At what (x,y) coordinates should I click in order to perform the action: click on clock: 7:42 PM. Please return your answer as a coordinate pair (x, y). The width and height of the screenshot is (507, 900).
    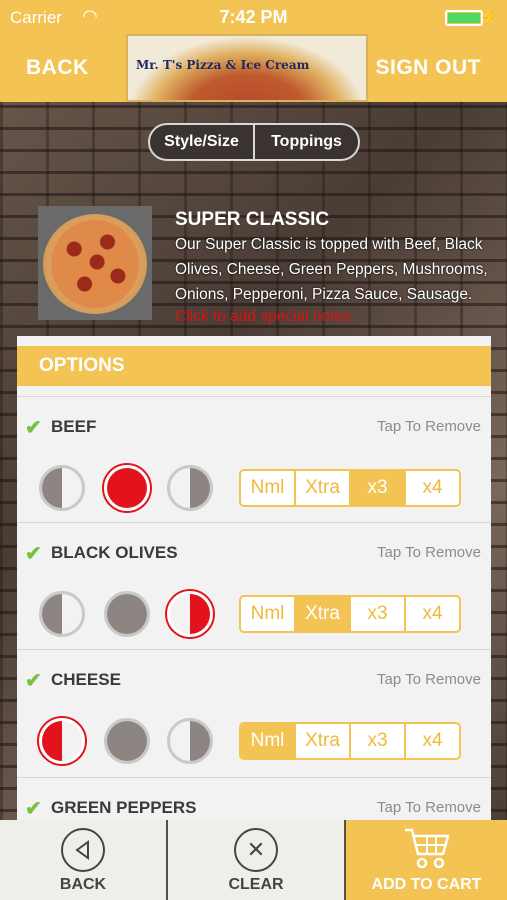
    Looking at the image, I should click on (253, 17).